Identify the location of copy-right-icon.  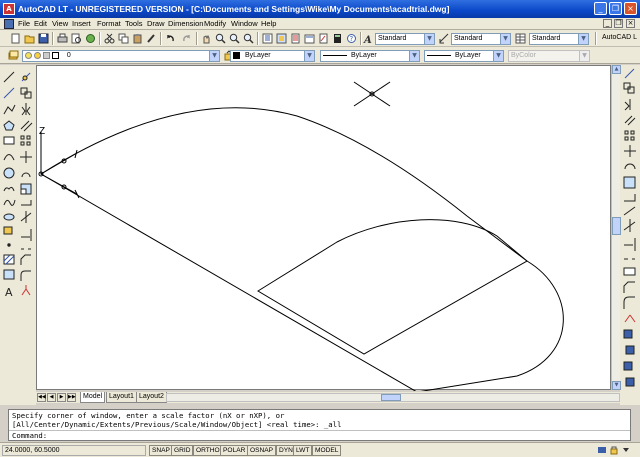
(629, 88).